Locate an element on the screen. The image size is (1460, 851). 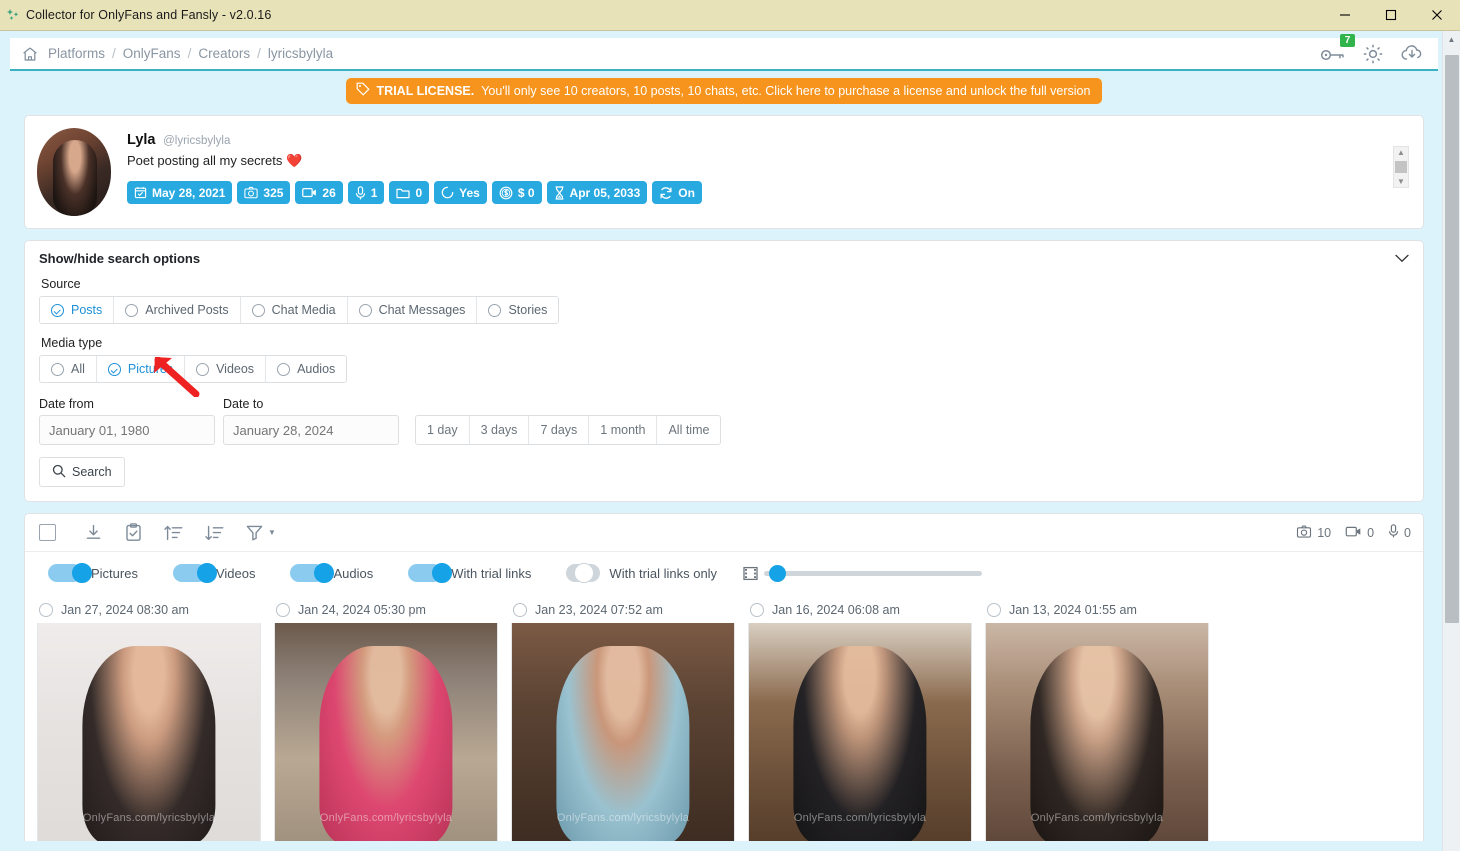
toggle-audios: Audios is located at coordinates (327, 573).